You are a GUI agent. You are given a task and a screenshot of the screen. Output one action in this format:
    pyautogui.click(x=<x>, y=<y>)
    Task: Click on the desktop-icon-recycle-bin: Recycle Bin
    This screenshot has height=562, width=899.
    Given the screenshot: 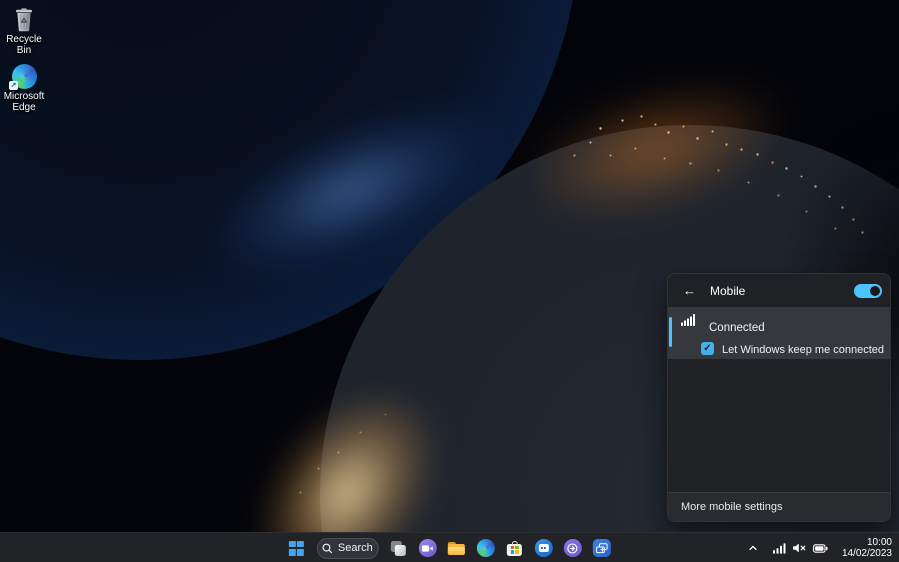 What is the action you would take?
    pyautogui.click(x=24, y=30)
    